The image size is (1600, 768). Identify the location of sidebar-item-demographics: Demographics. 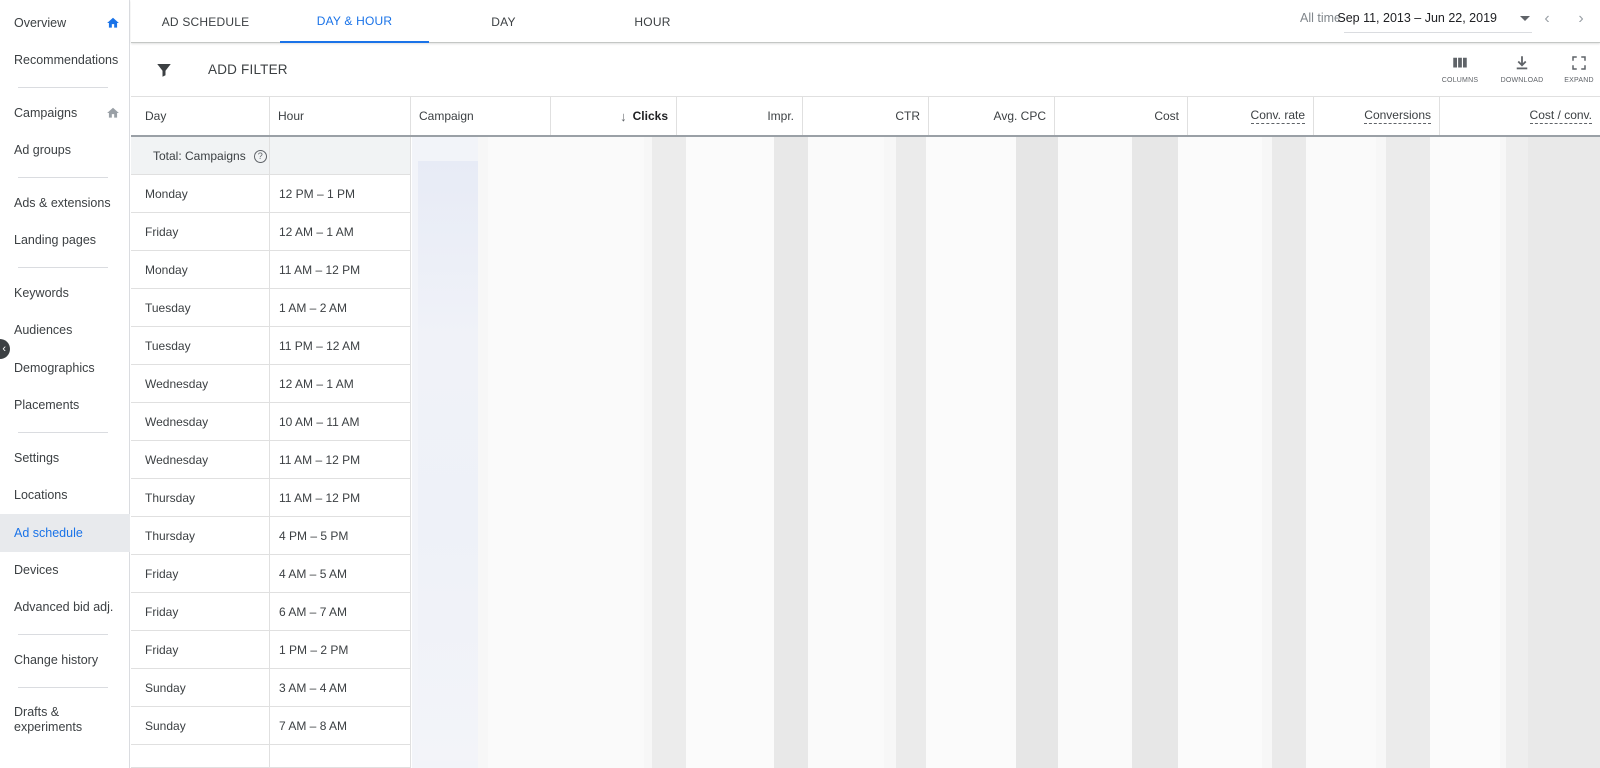
(65, 368).